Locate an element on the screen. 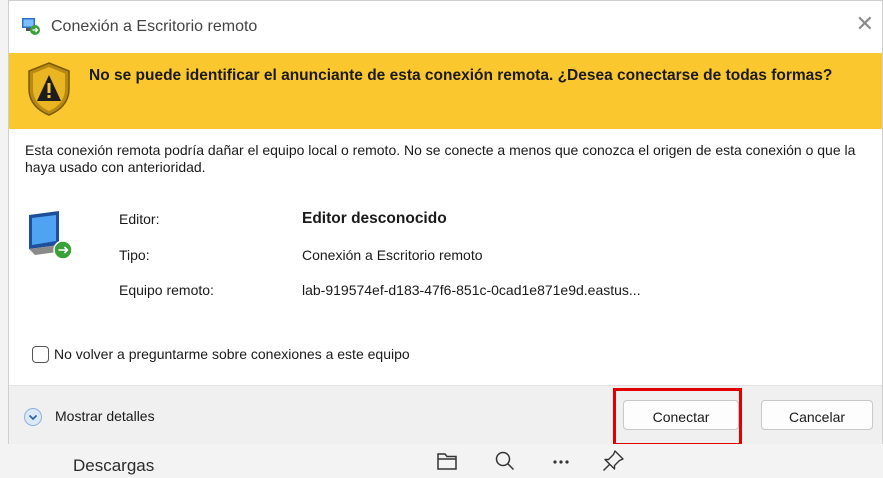  dialog-footer: Mostrar detalles Conectar Cancelar is located at coordinates (445, 415).